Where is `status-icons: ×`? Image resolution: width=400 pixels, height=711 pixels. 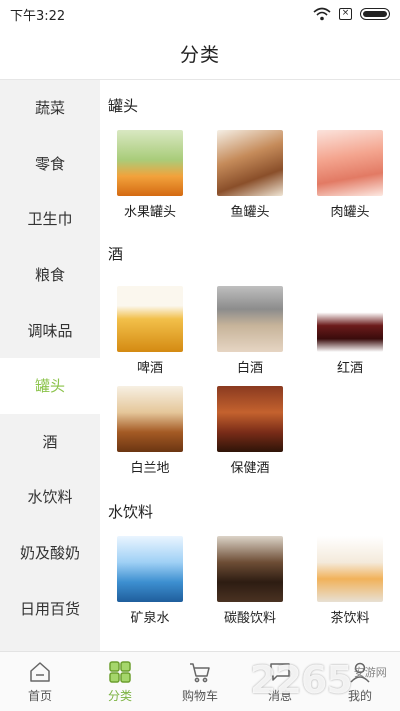 status-icons: × is located at coordinates (351, 14).